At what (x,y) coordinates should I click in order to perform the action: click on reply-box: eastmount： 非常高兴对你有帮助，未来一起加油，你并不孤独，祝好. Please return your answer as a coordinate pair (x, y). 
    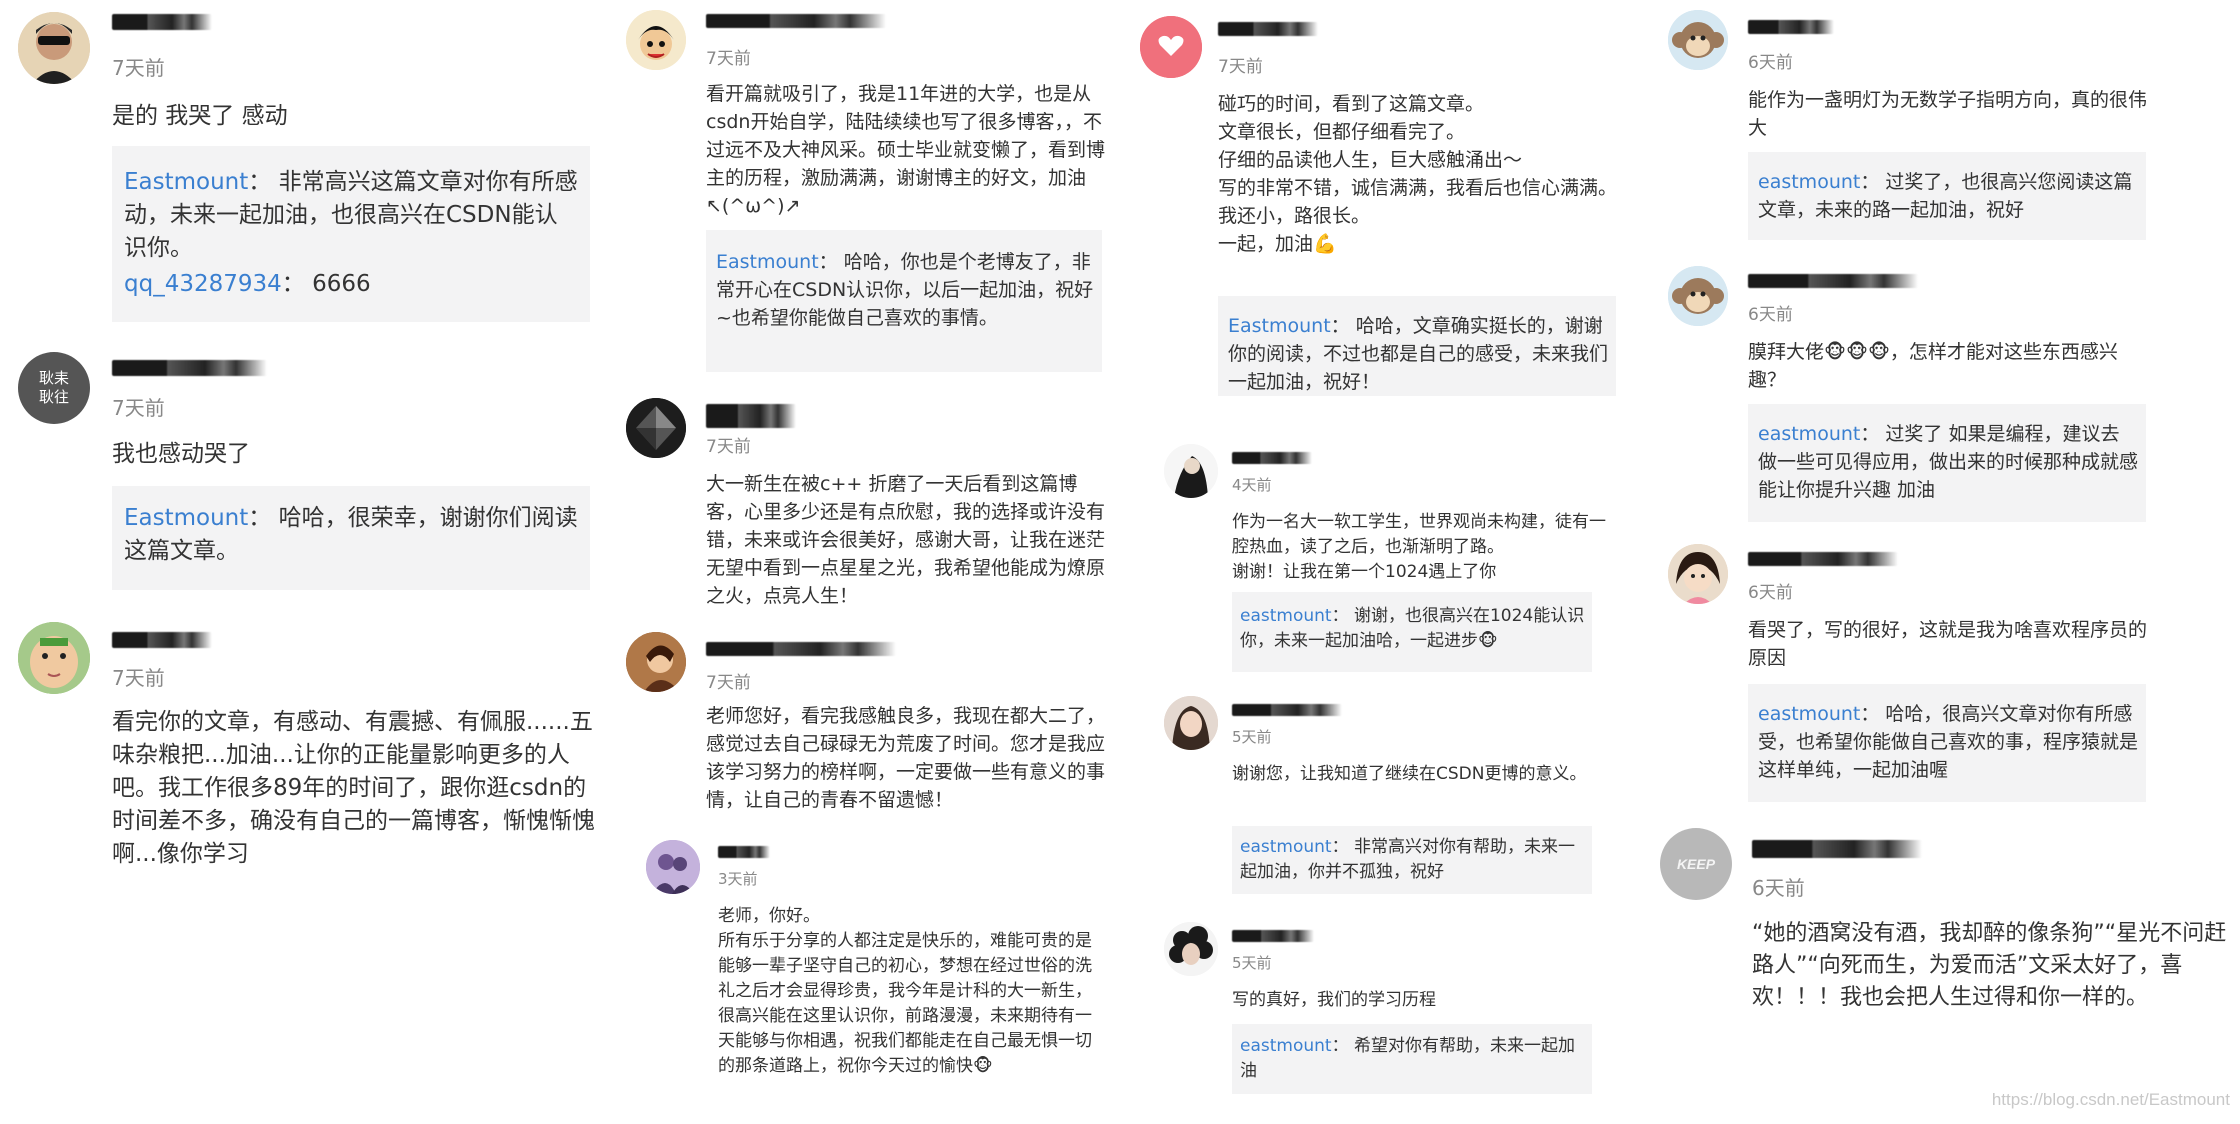
    Looking at the image, I should click on (1412, 860).